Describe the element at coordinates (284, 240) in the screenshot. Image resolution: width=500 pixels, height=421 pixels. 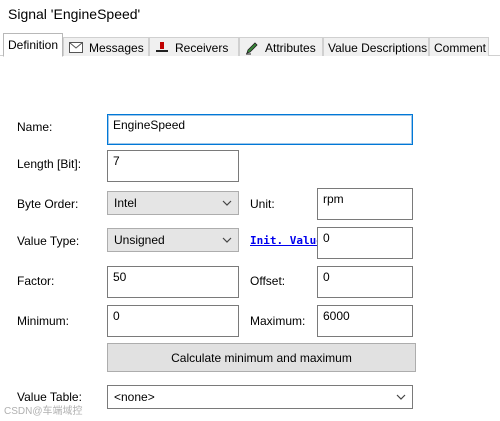
I see `init-value-link: Init. Value` at that location.